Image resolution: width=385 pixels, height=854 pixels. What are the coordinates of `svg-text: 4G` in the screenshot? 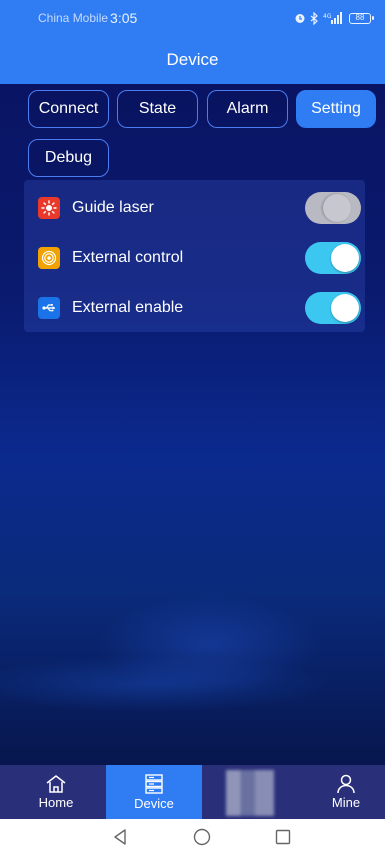 It's located at (327, 16).